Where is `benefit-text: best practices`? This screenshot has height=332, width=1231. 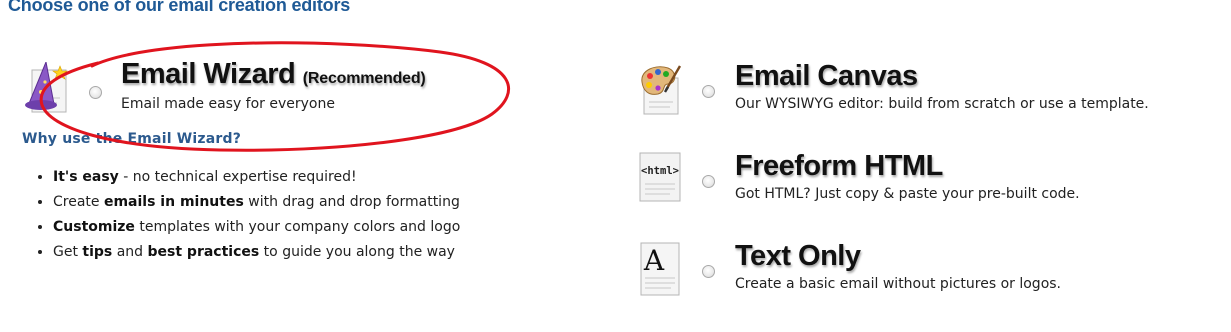
benefit-text: best practices is located at coordinates (203, 252).